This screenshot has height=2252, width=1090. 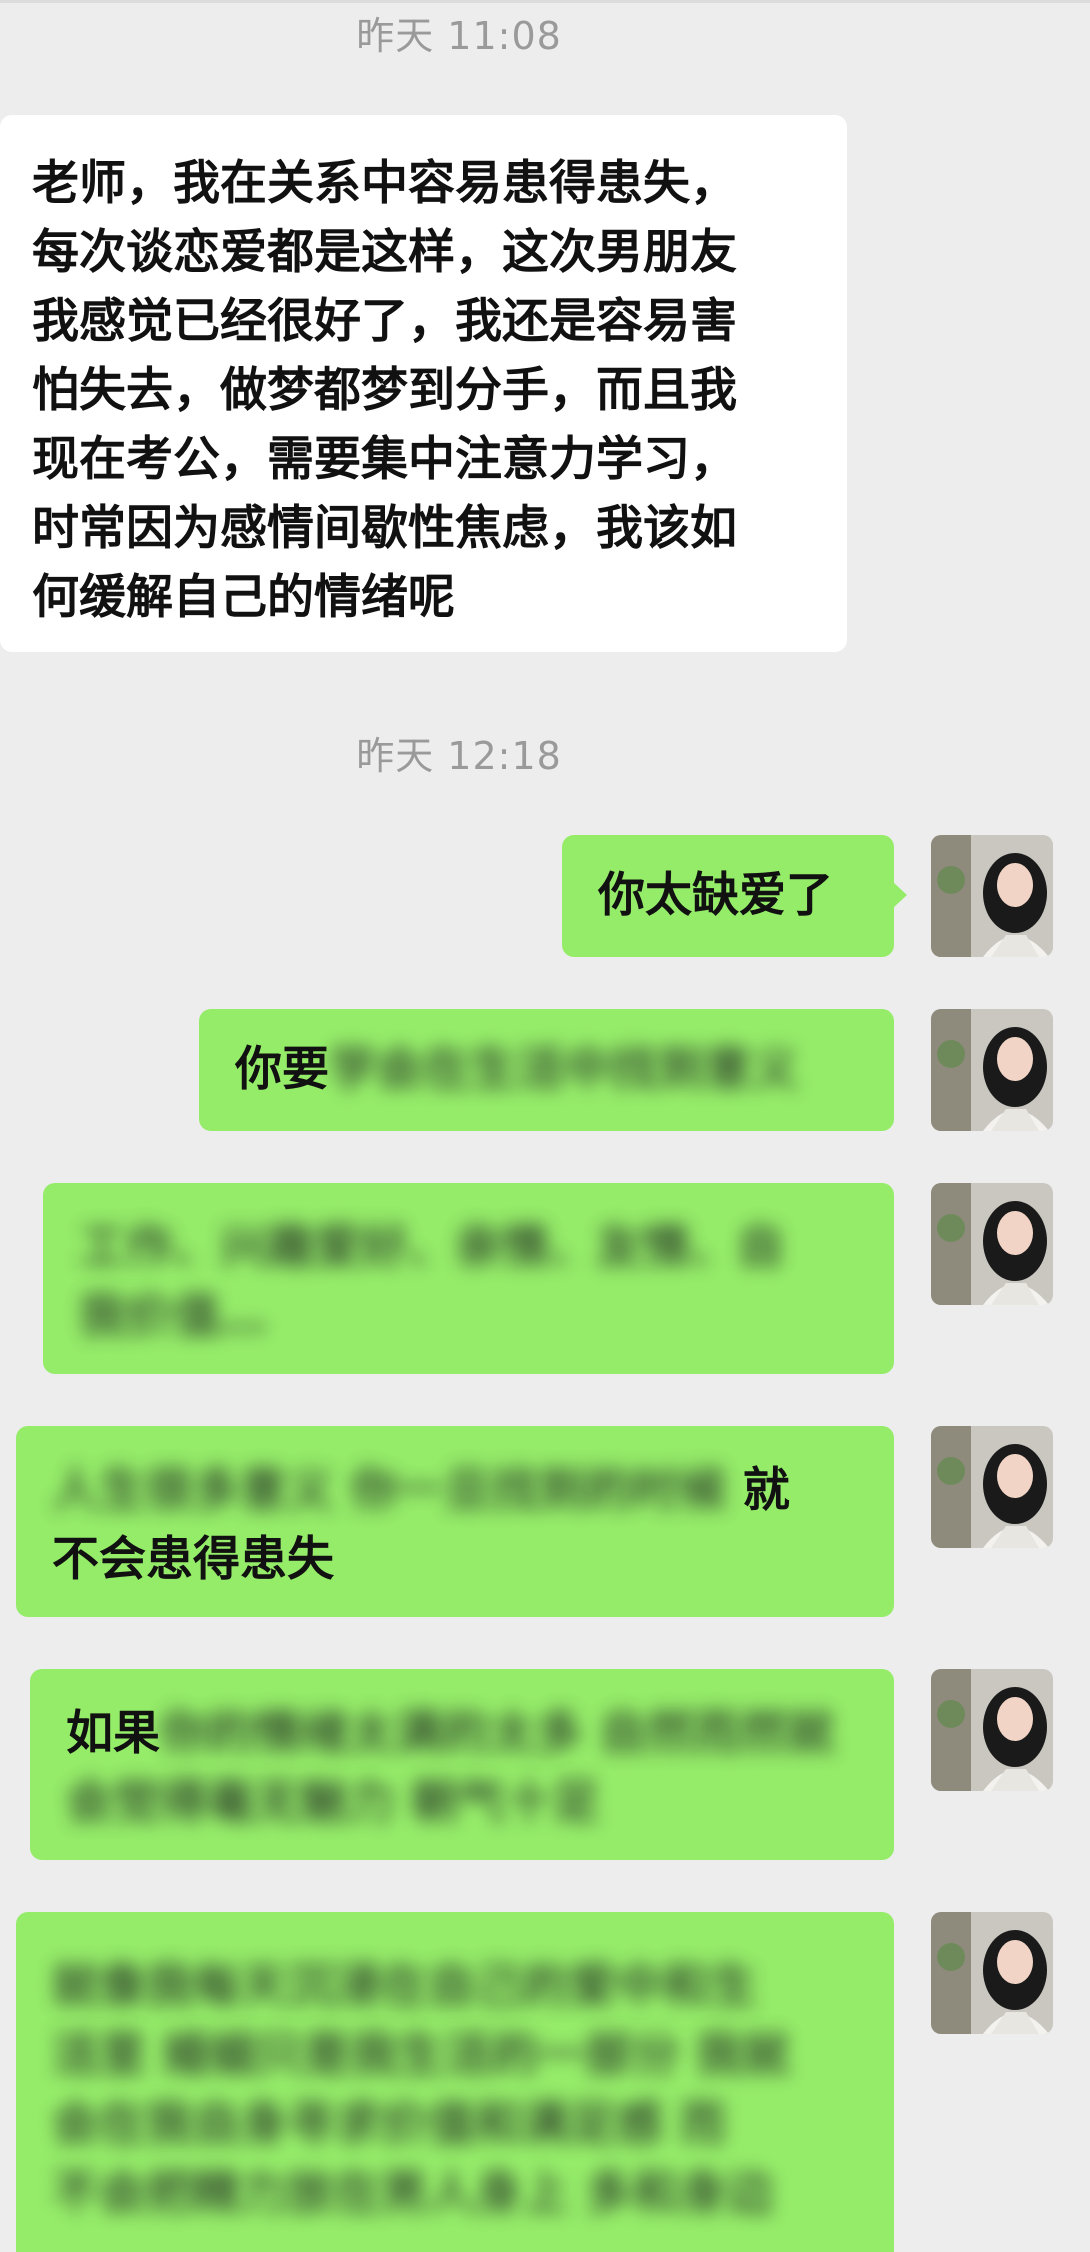 I want to click on message-line: 我感觉已经很好了，我还是容易害, so click(x=384, y=321).